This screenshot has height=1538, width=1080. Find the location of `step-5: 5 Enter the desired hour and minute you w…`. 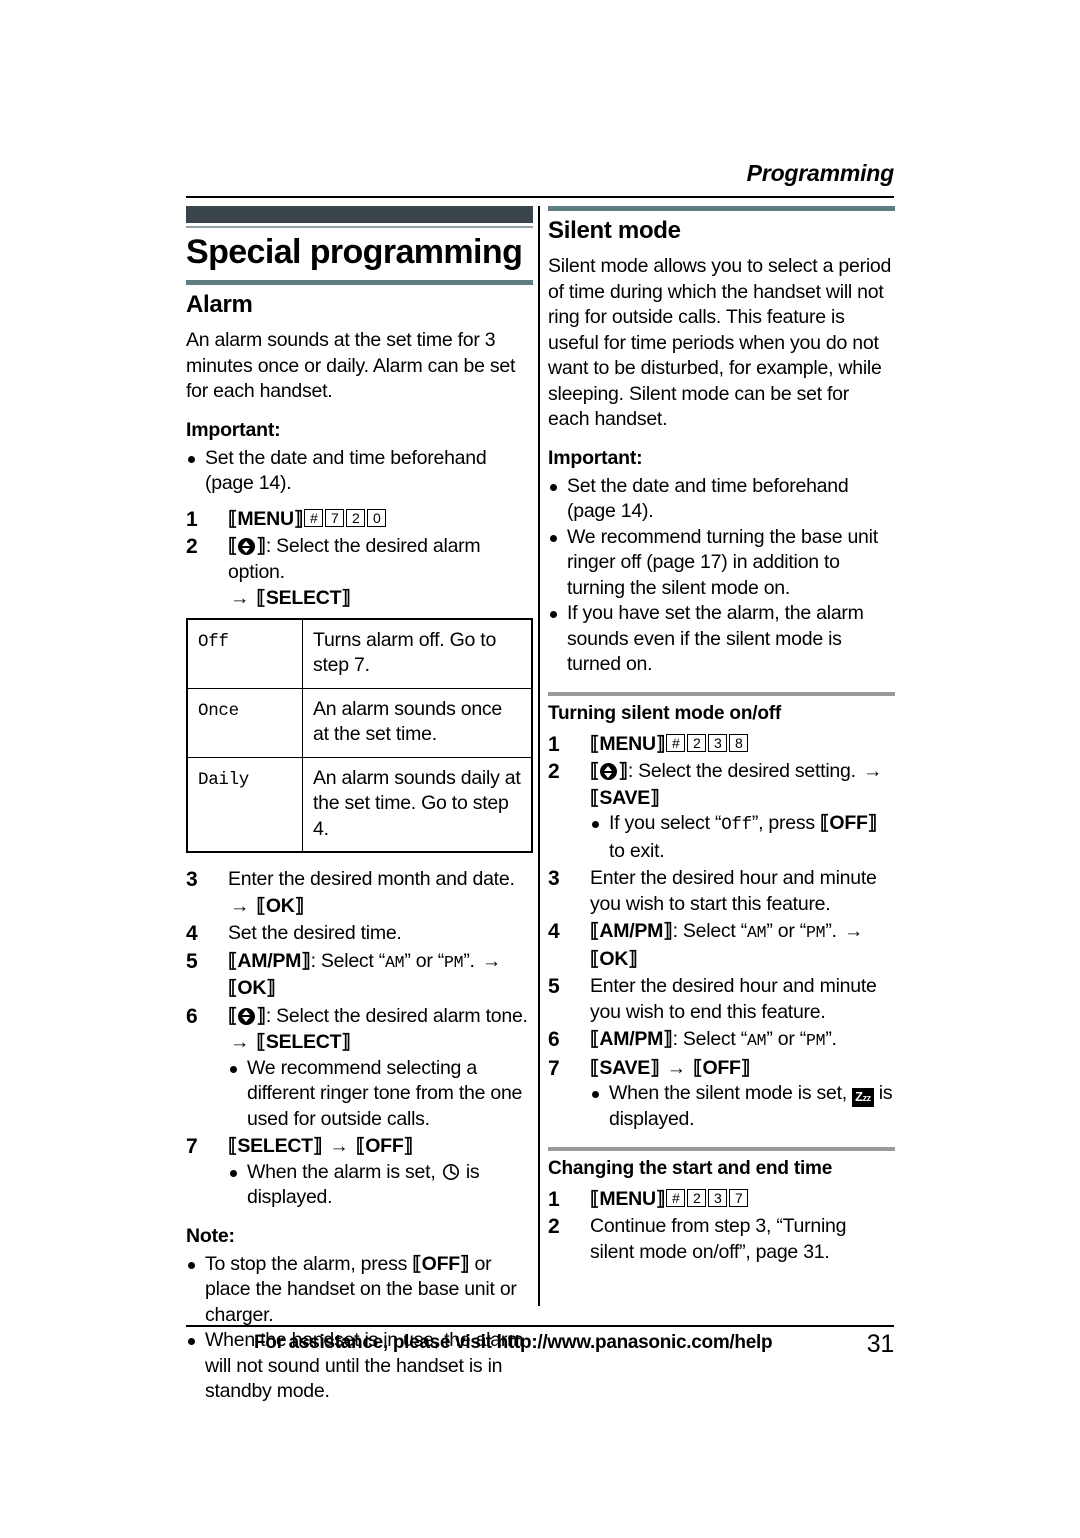

step-5: 5 Enter the desired hour and minute you w… is located at coordinates (721, 999).